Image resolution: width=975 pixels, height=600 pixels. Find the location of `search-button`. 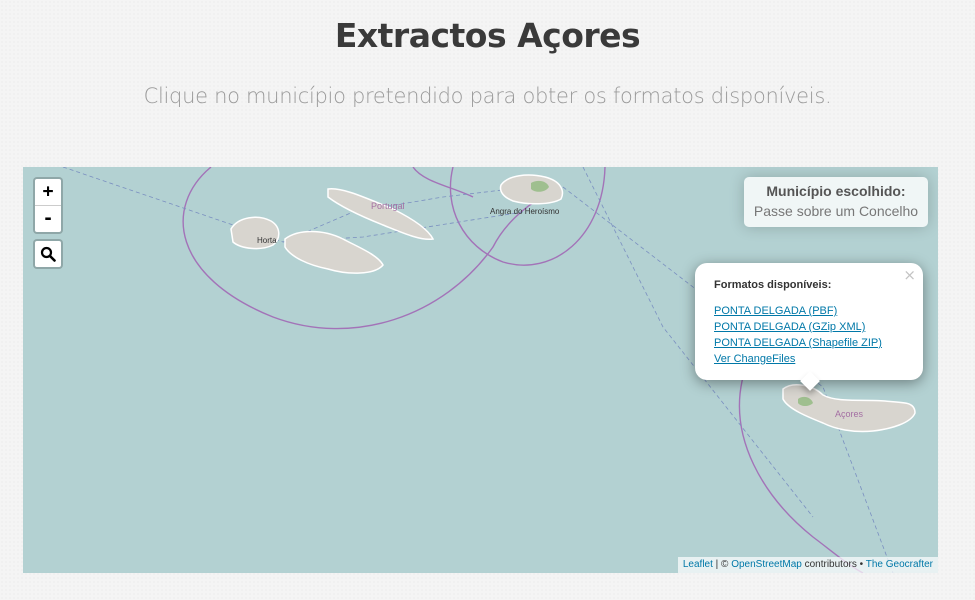

search-button is located at coordinates (48, 254).